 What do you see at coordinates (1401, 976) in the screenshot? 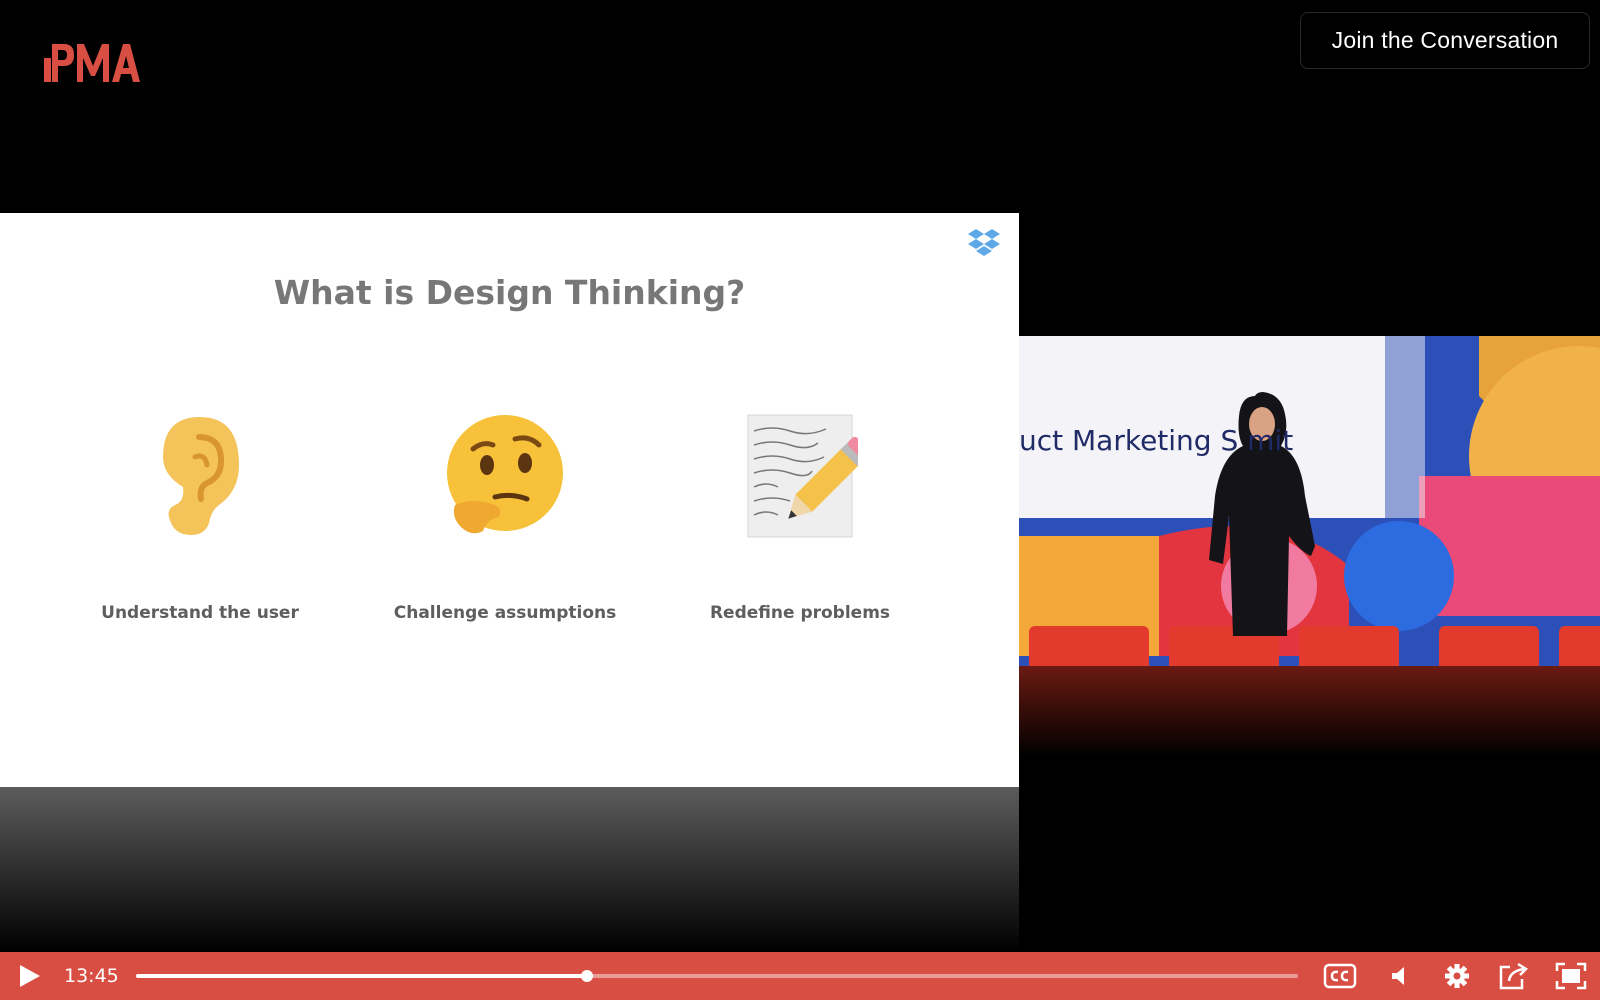
I see `volume-icon` at bounding box center [1401, 976].